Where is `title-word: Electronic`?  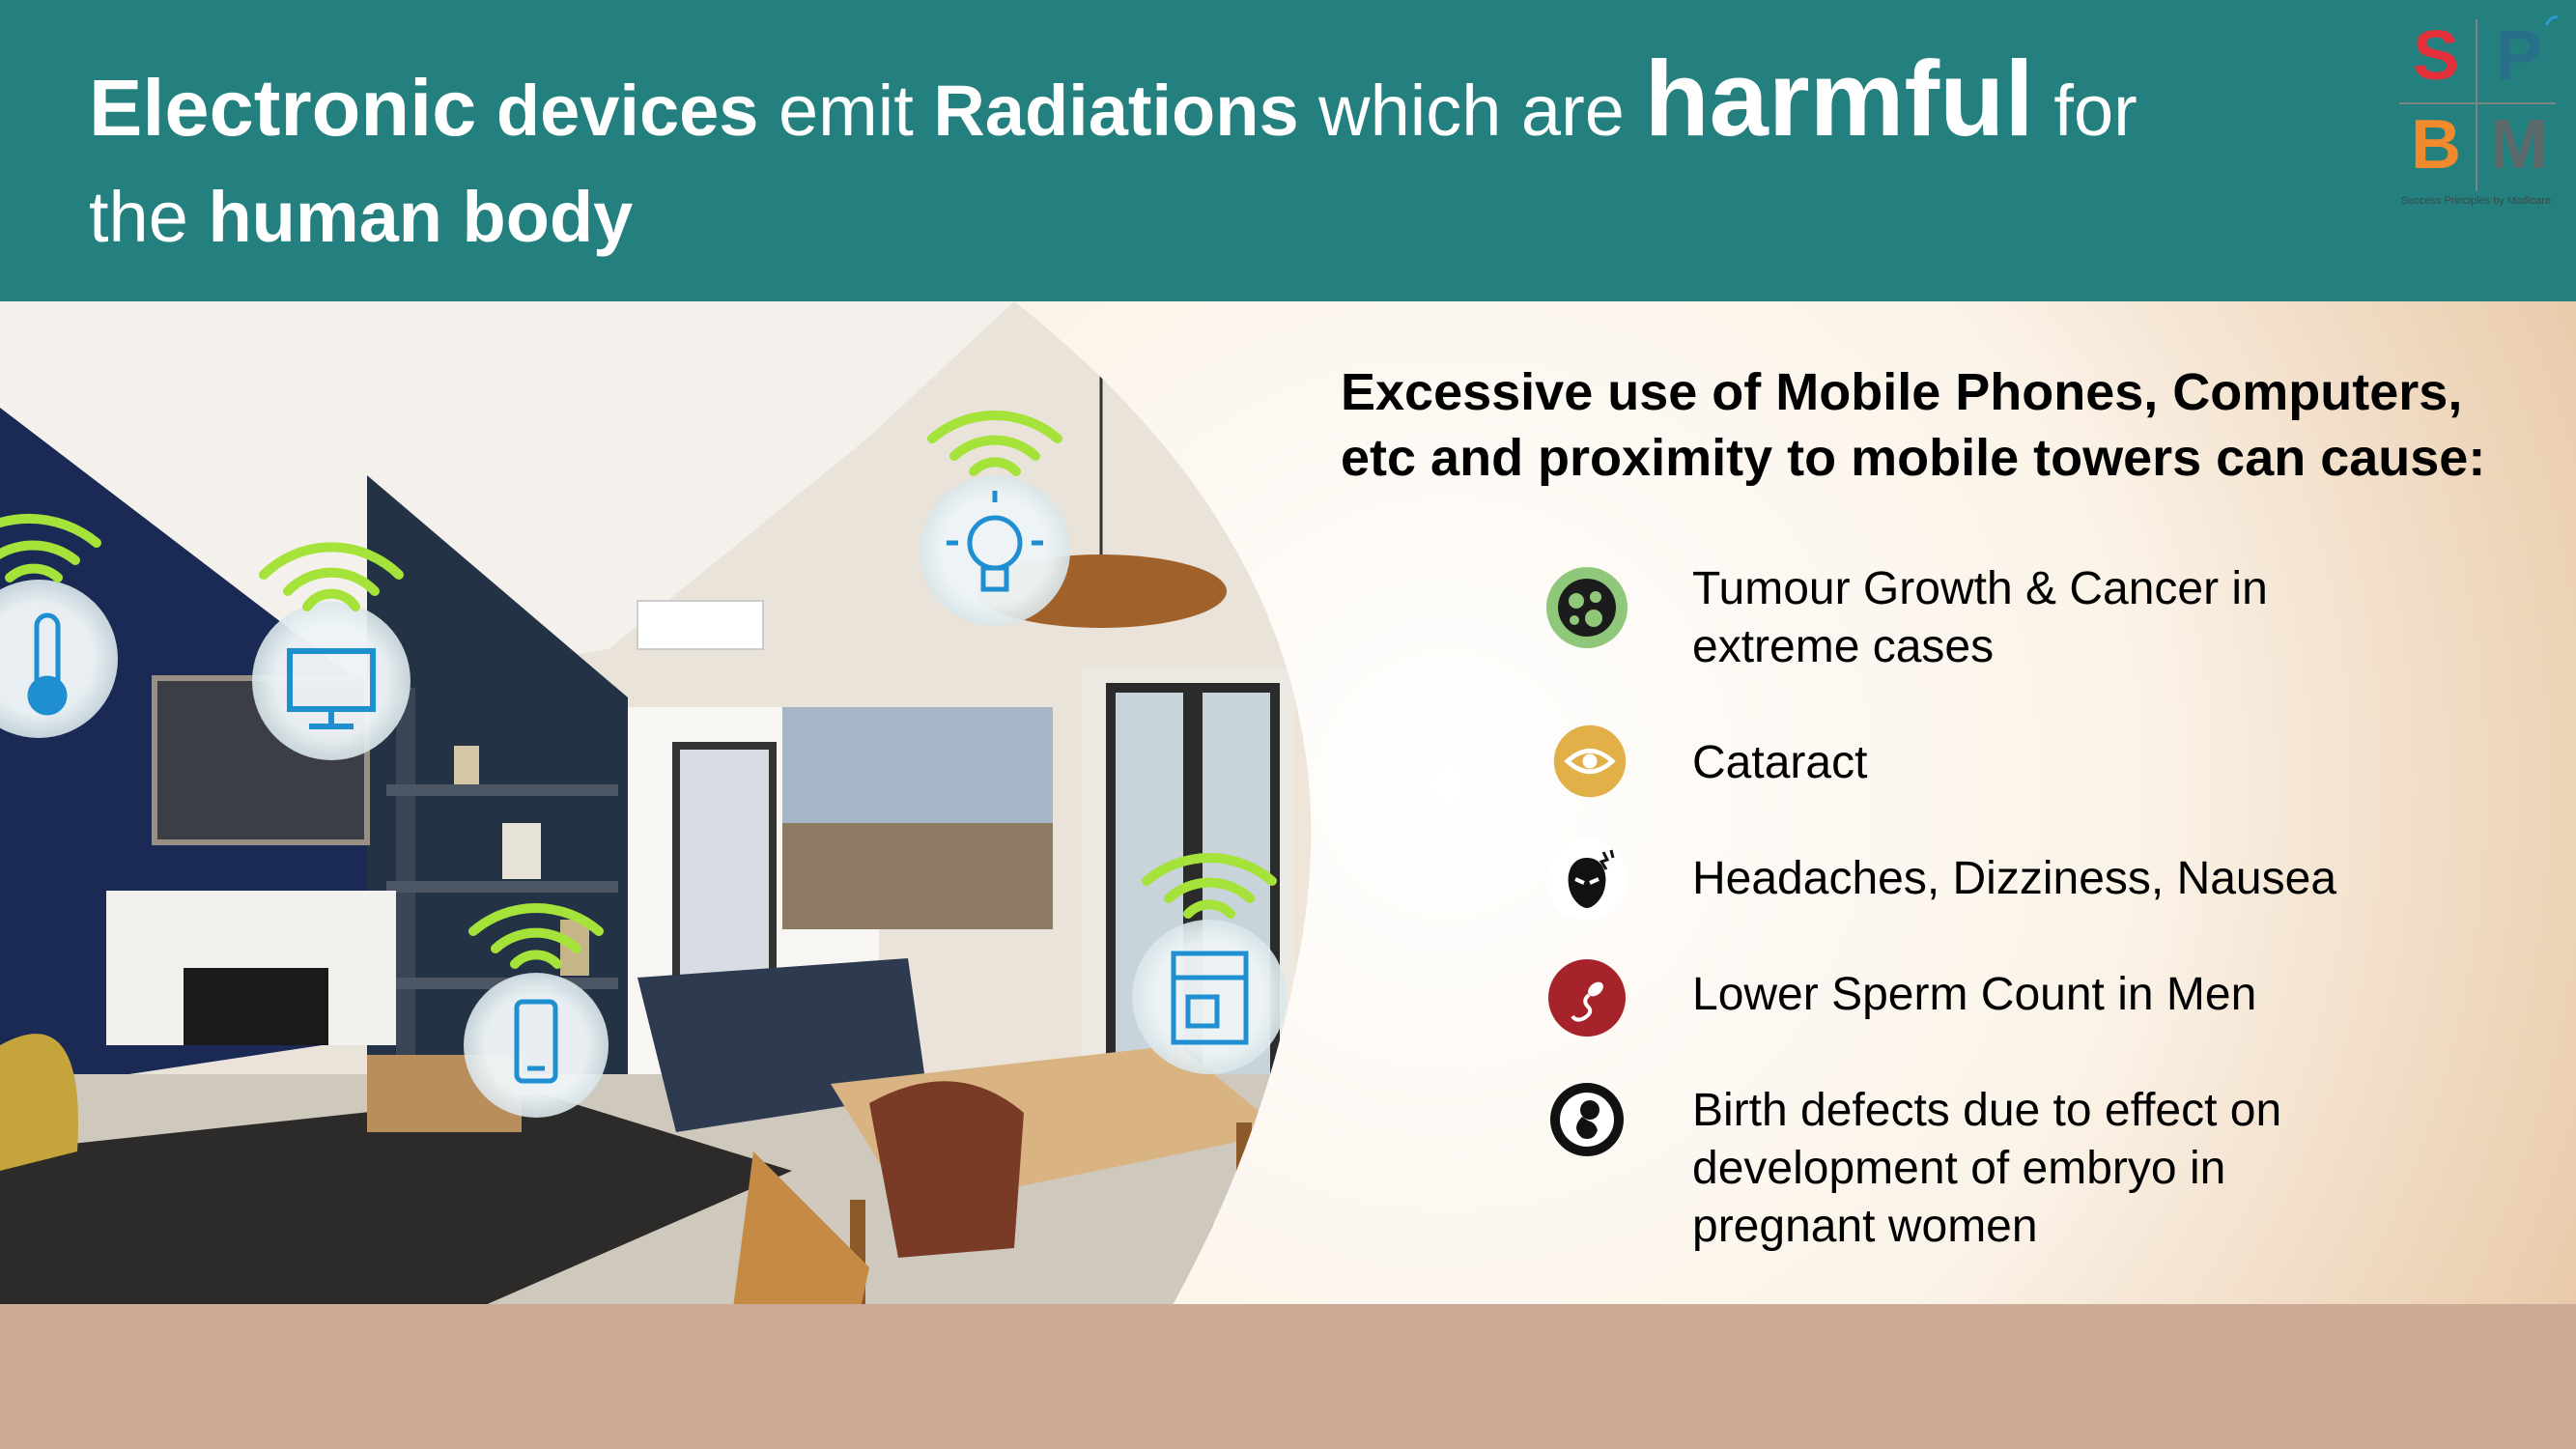 title-word: Electronic is located at coordinates (283, 108).